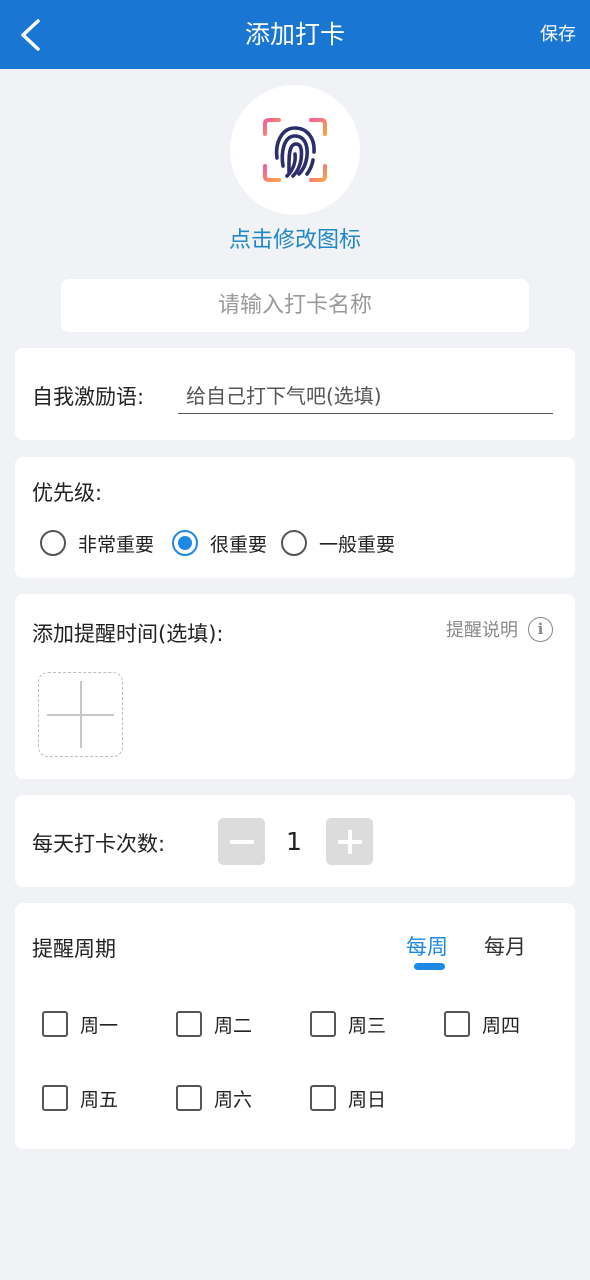 Image resolution: width=590 pixels, height=1280 pixels. What do you see at coordinates (429, 966) in the screenshot?
I see `tab-indicator` at bounding box center [429, 966].